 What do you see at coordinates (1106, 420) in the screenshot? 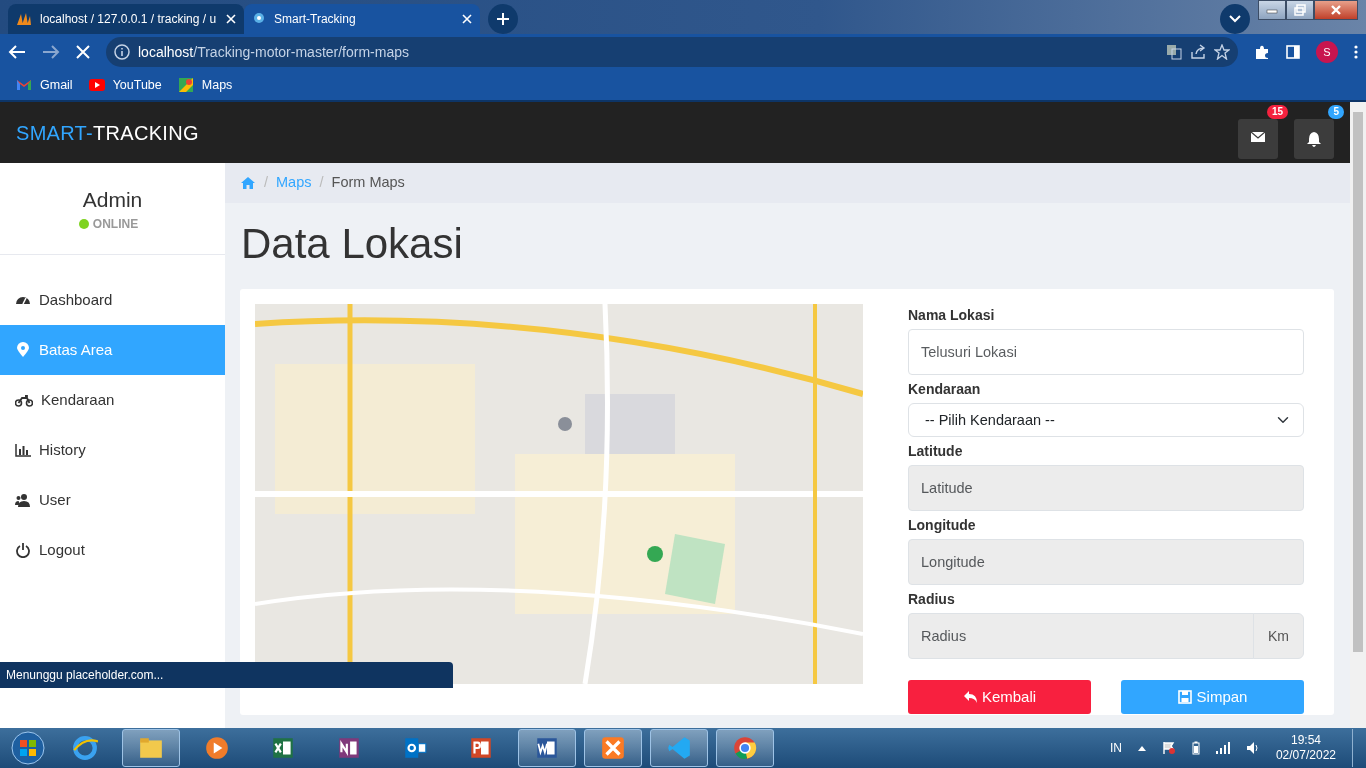
I see `vehicle-select: -- Pilih Kendaraan --` at bounding box center [1106, 420].